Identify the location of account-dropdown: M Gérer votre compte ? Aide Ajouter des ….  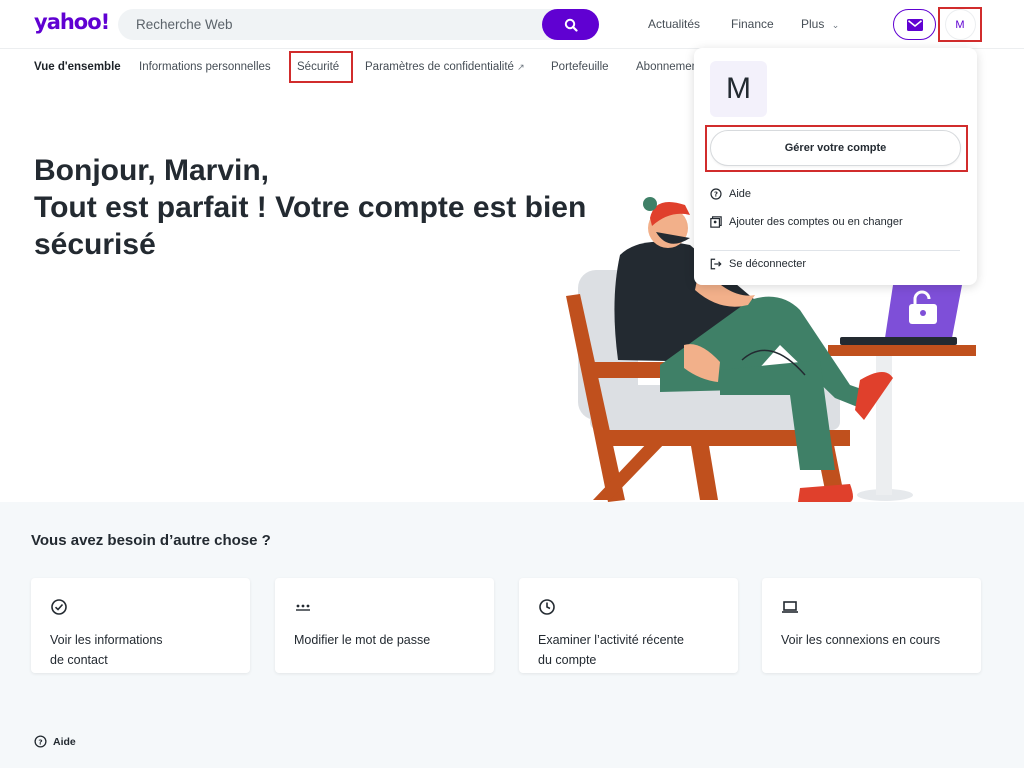
(835, 166).